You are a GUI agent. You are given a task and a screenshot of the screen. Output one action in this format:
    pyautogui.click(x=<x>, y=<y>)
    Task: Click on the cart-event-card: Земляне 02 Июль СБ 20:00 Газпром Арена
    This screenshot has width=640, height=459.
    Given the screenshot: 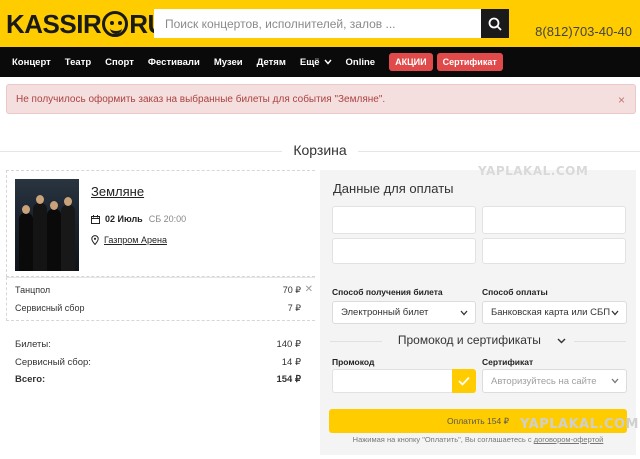 What is the action you would take?
    pyautogui.click(x=160, y=223)
    